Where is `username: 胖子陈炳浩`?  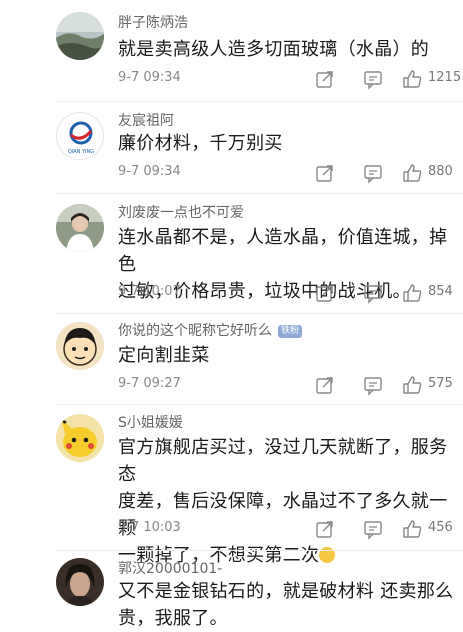
username: 胖子陈炳浩 is located at coordinates (153, 22).